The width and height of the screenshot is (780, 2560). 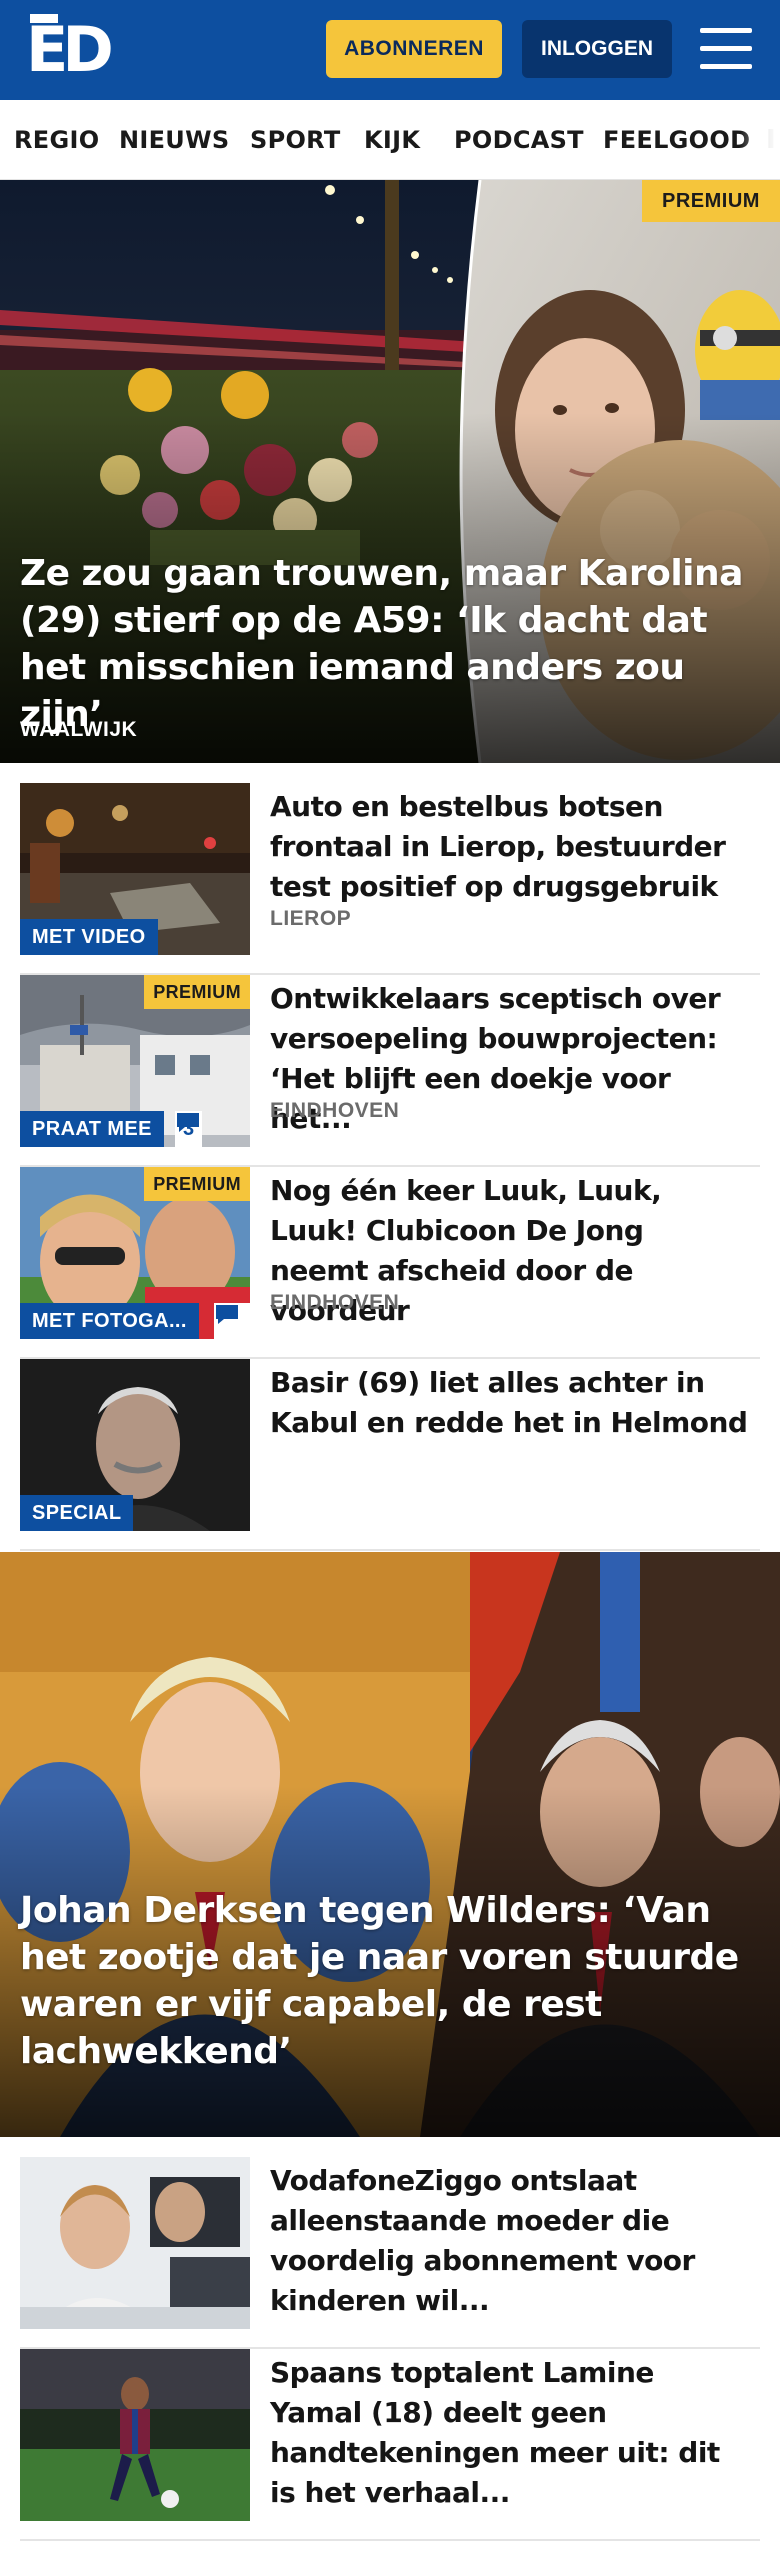 What do you see at coordinates (79, 729) in the screenshot?
I see `hero-location: WAALWIJK` at bounding box center [79, 729].